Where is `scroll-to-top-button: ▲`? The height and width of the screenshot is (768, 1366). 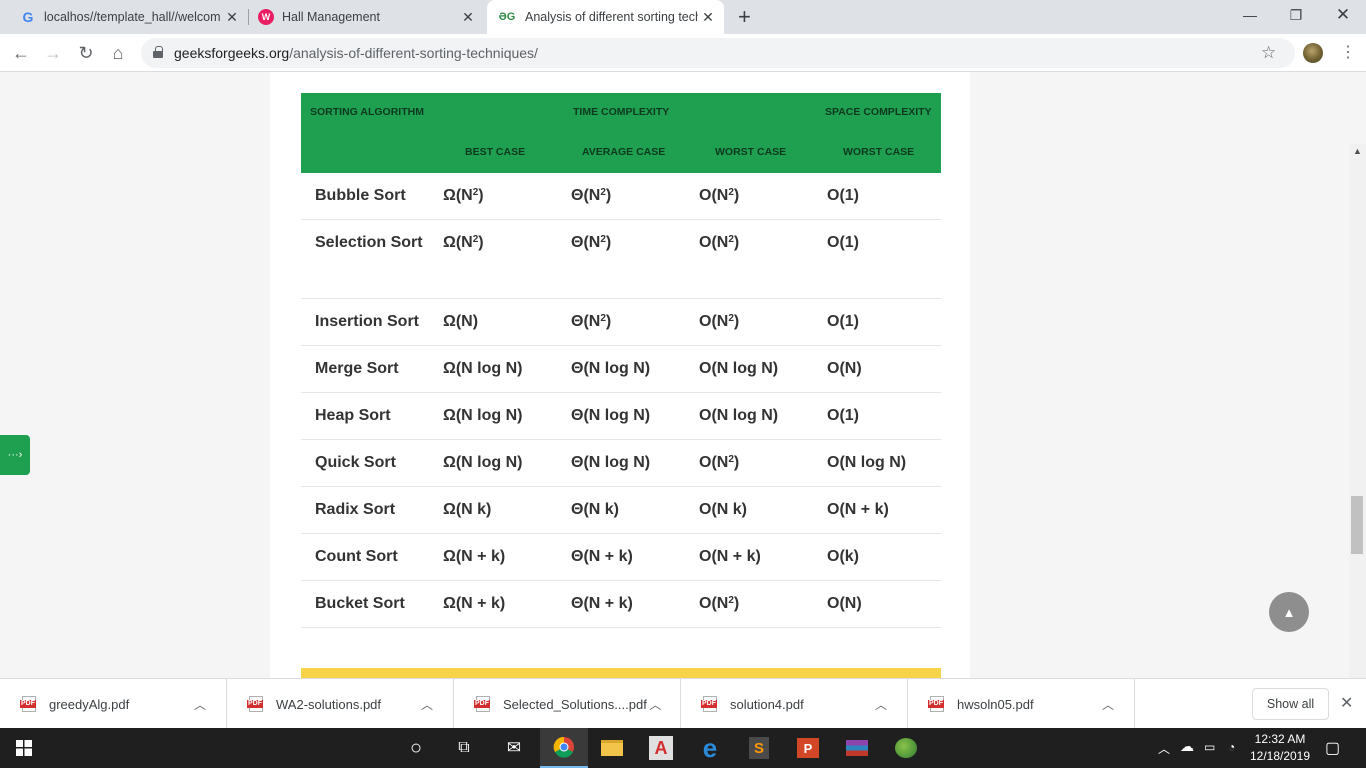 scroll-to-top-button: ▲ is located at coordinates (1289, 612).